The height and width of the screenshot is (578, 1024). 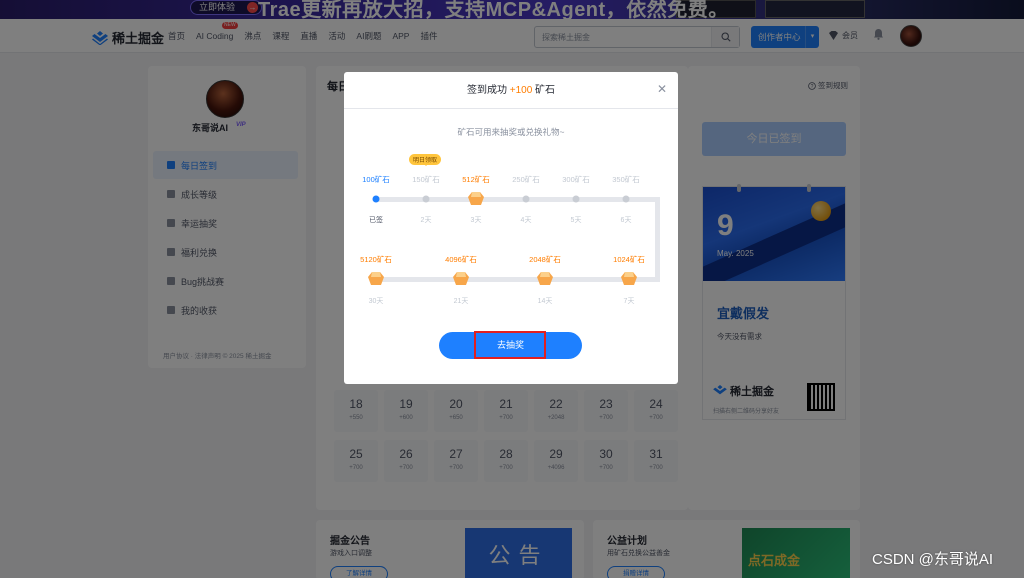 What do you see at coordinates (376, 259) in the screenshot?
I see `reward-label: 5120矿石` at bounding box center [376, 259].